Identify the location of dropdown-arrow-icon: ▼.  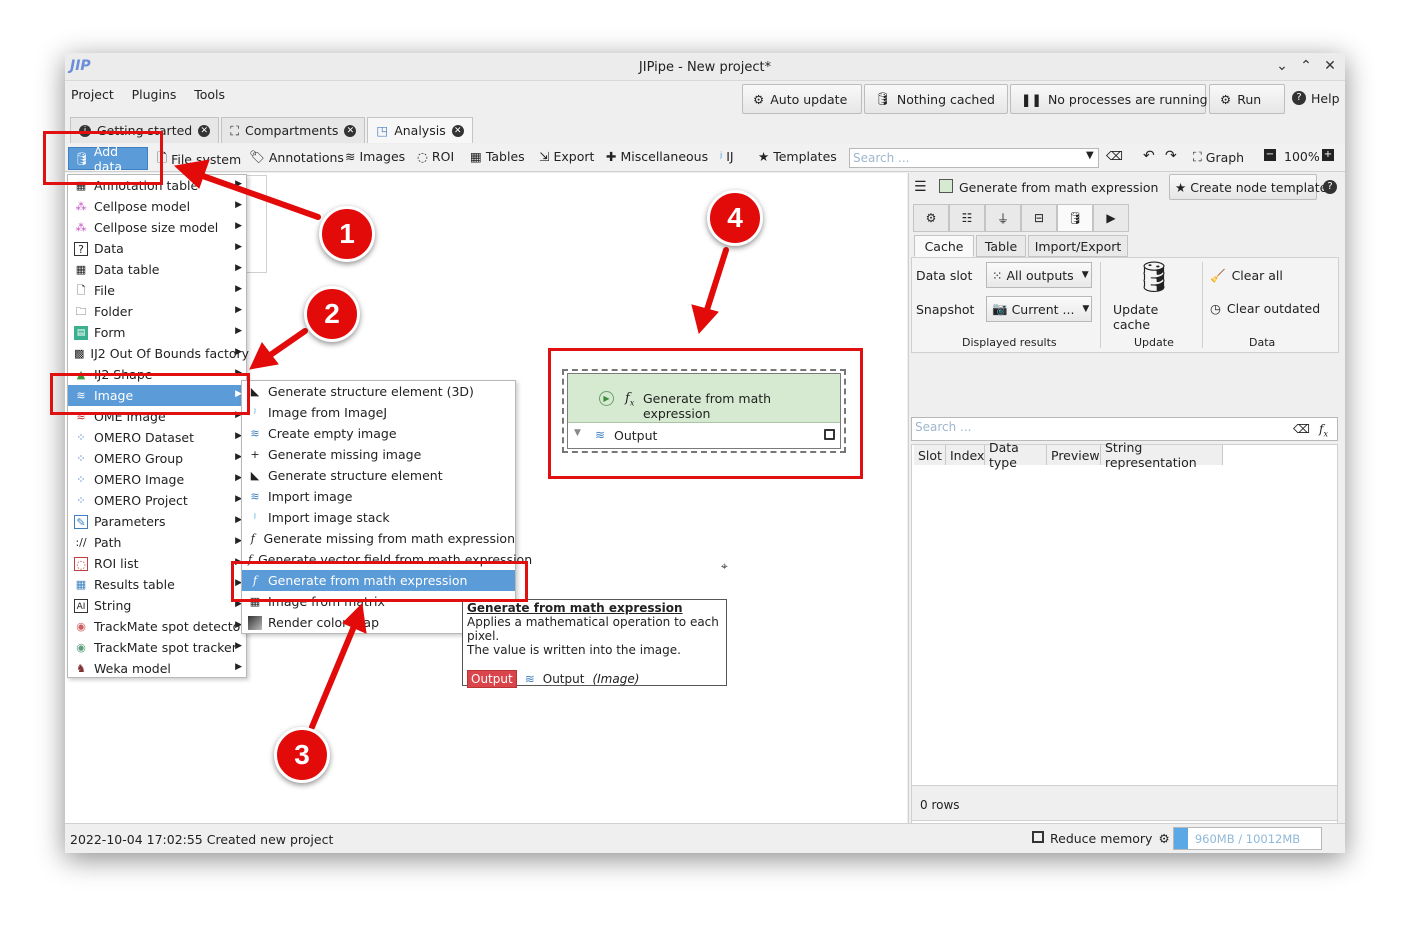
(1090, 155).